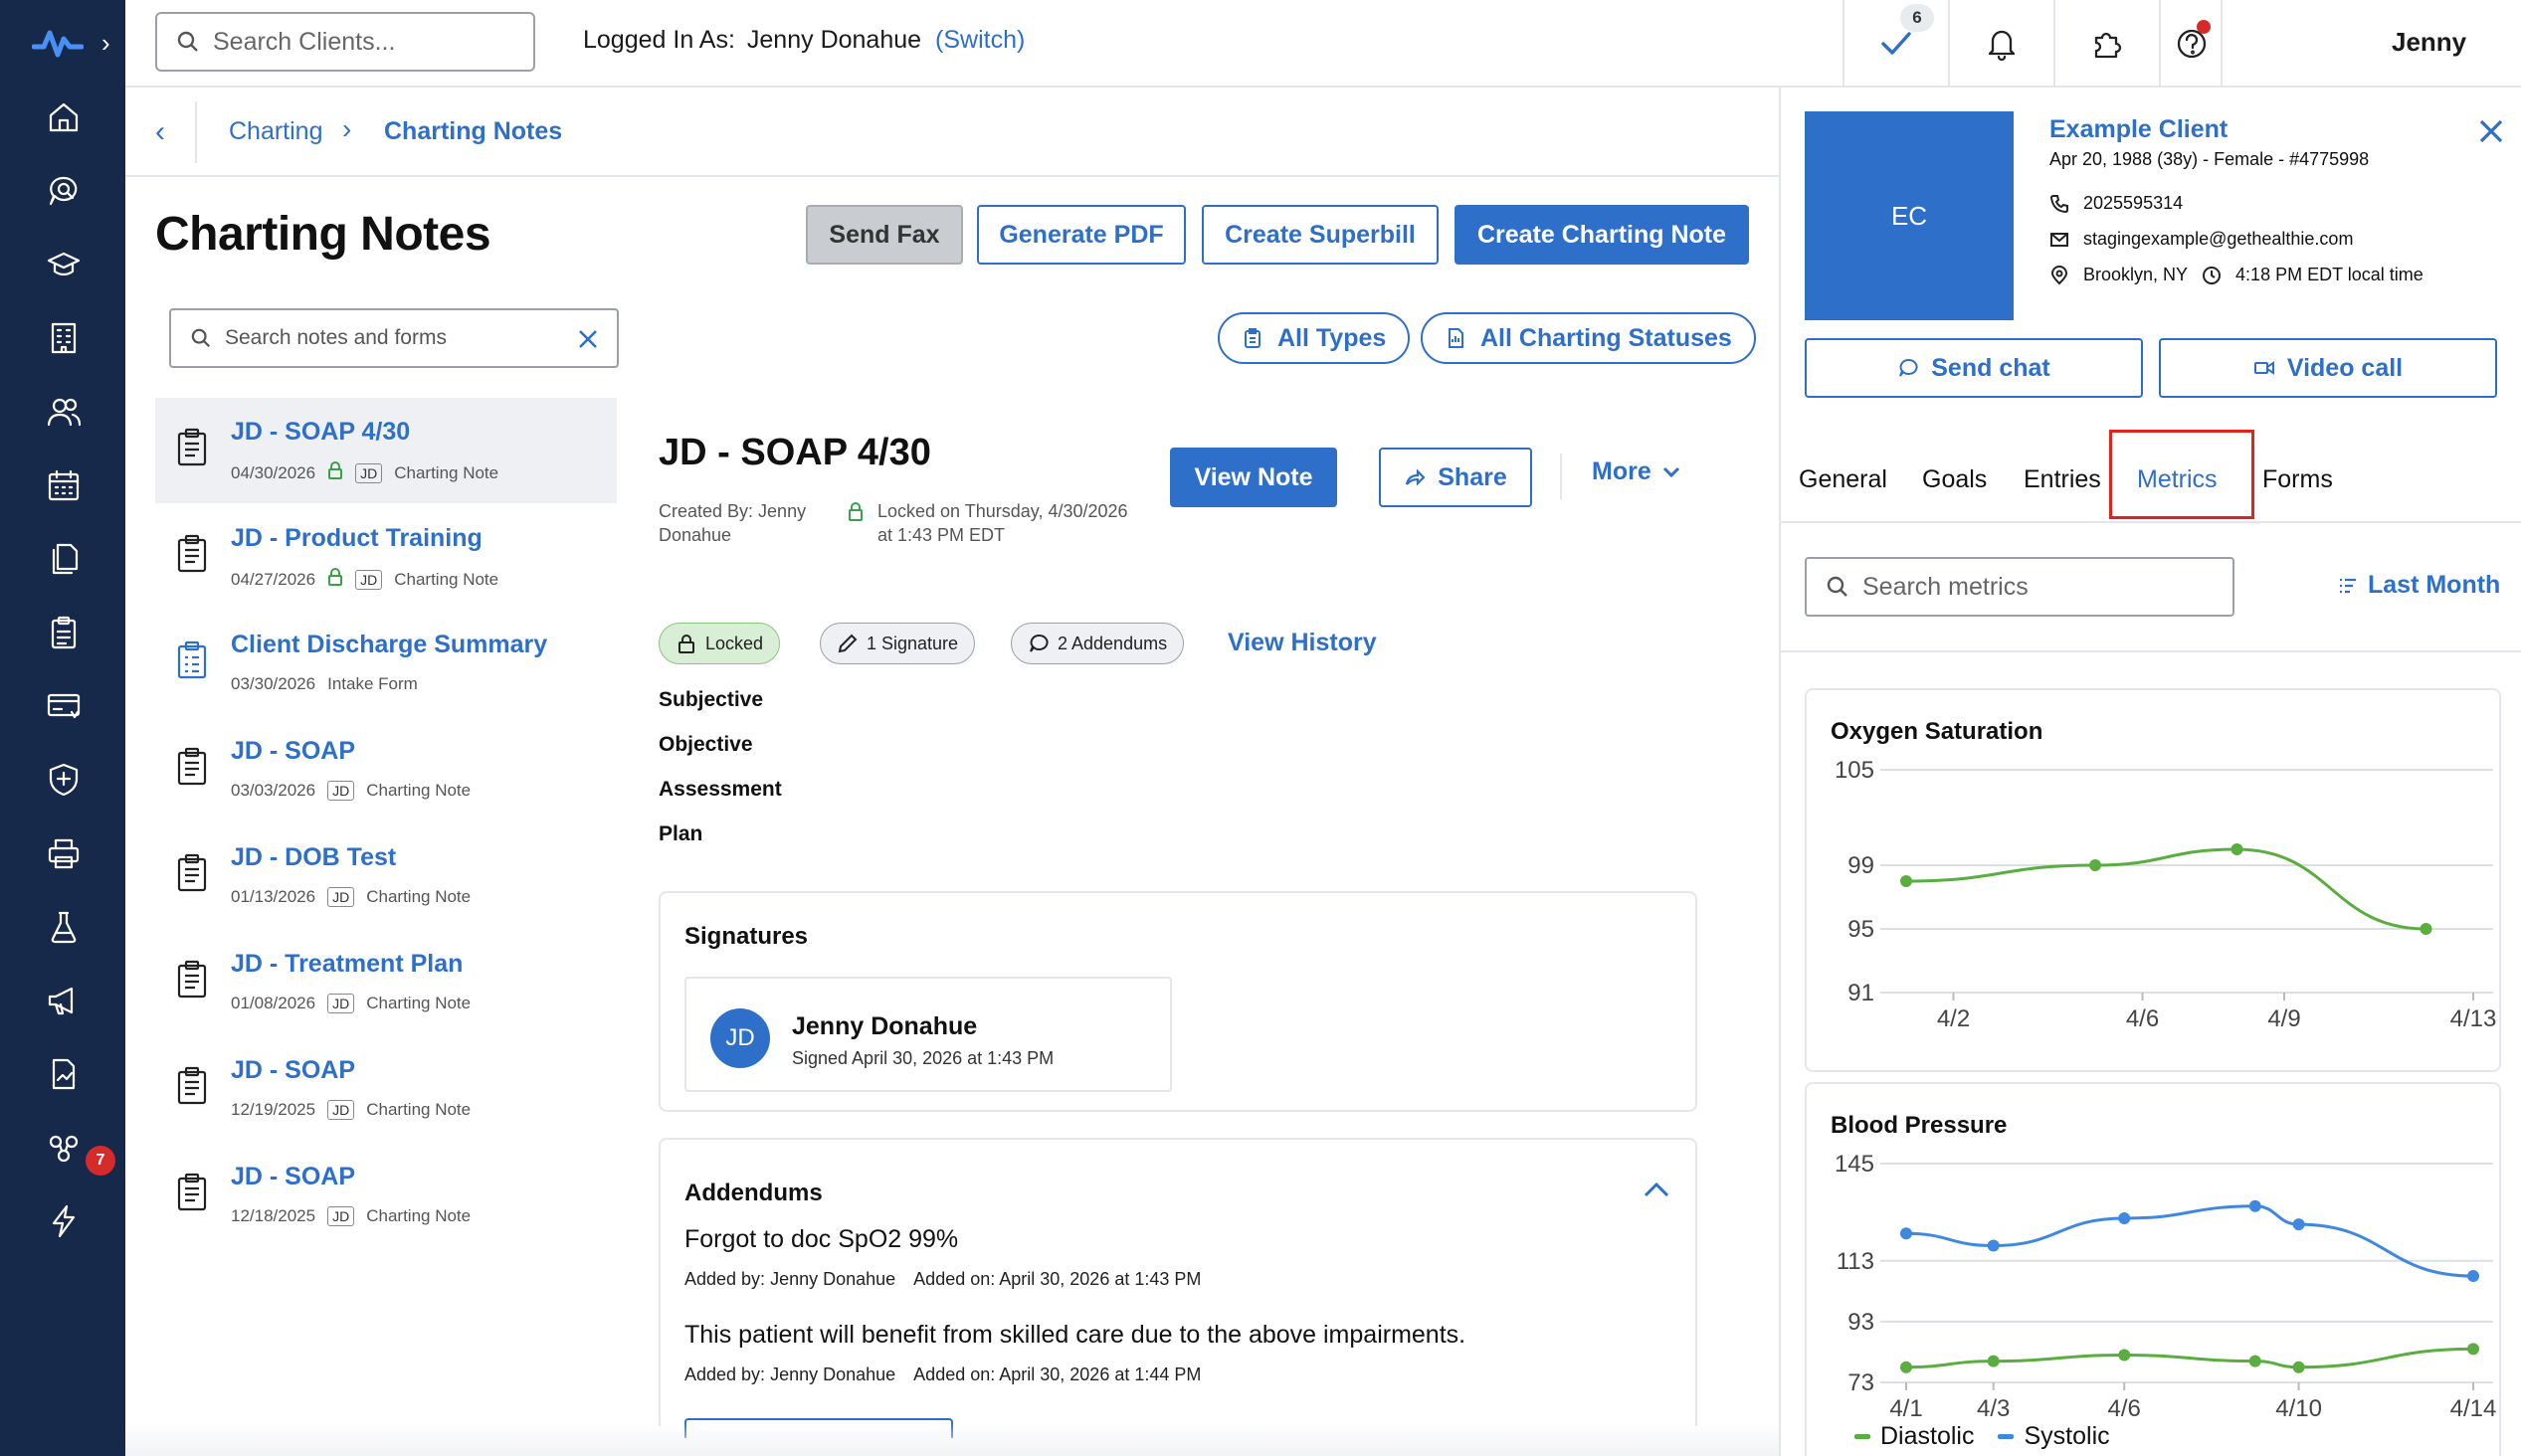 The width and height of the screenshot is (2521, 1456). I want to click on integrations-top-button, so click(2106, 43).